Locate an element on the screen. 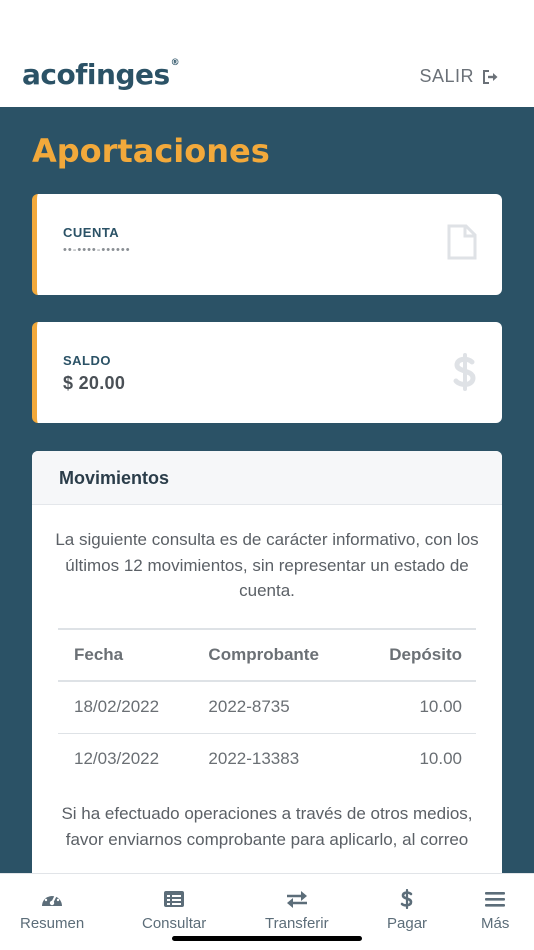  document-icon is located at coordinates (462, 242).